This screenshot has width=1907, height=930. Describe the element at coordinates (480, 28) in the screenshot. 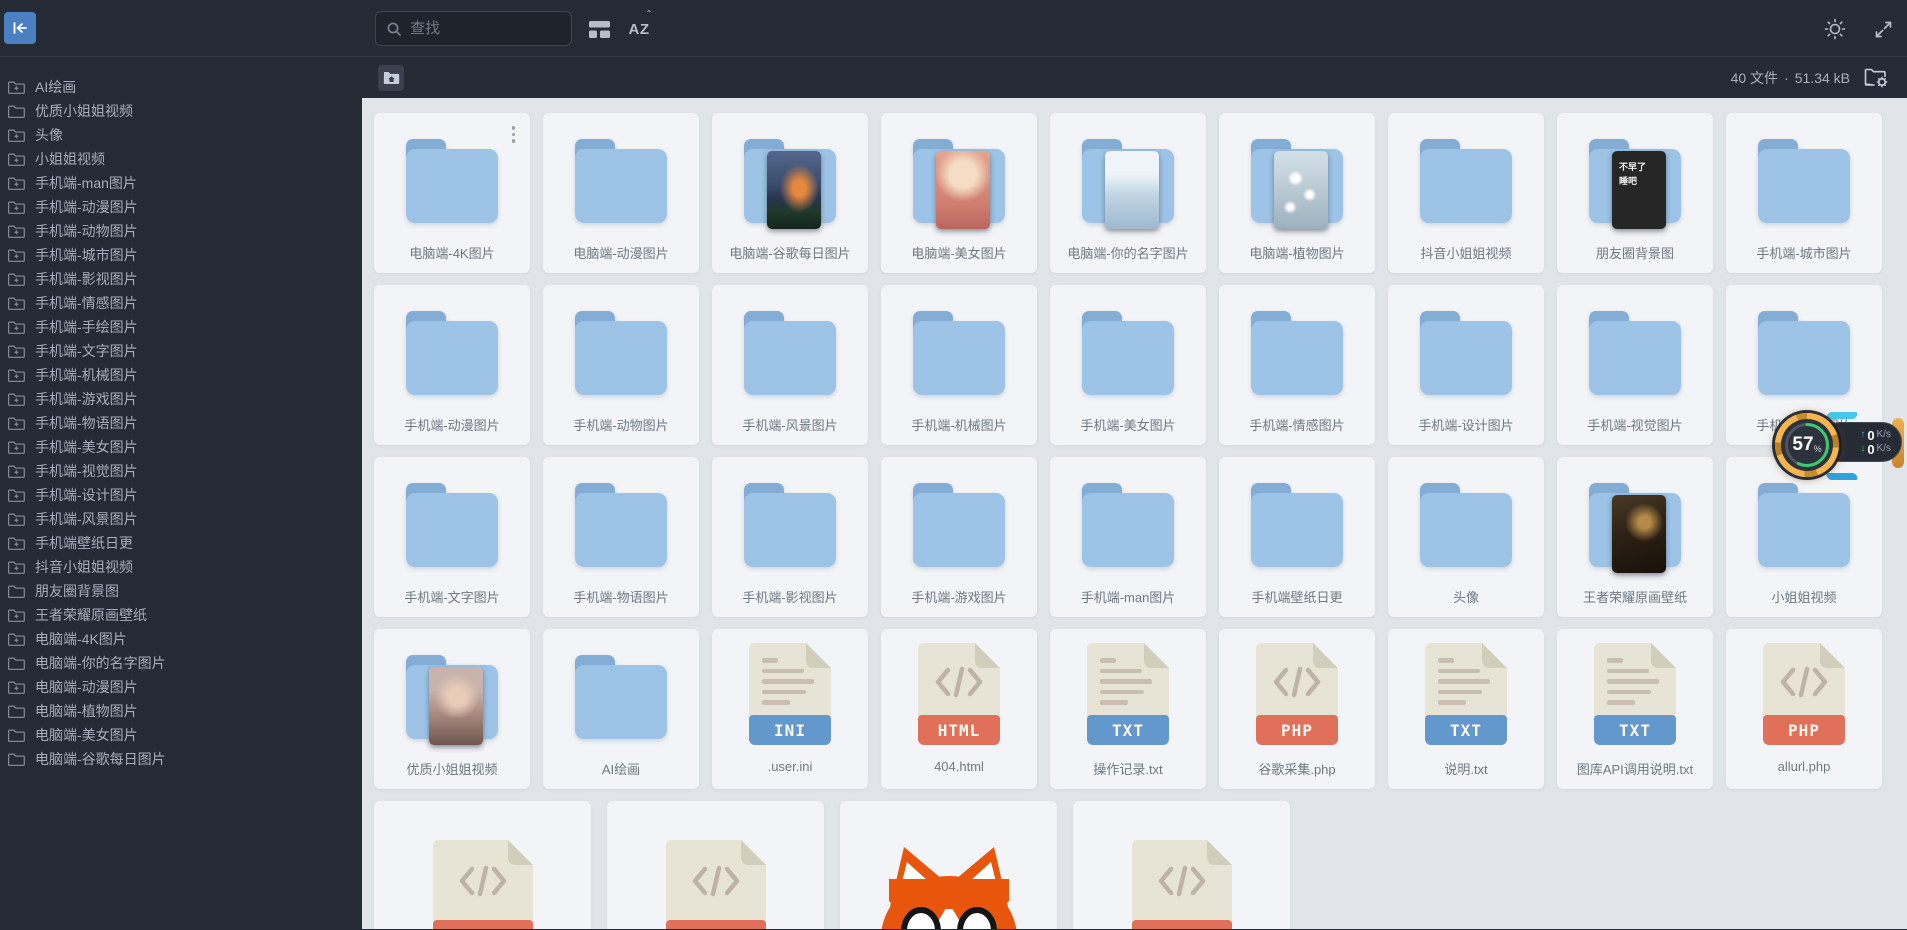

I see `search-input` at that location.